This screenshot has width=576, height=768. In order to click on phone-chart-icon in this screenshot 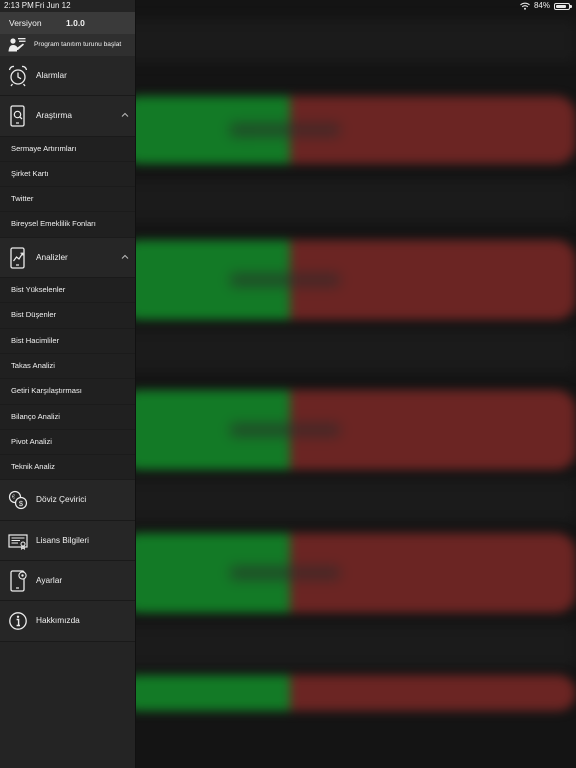, I will do `click(17, 258)`.